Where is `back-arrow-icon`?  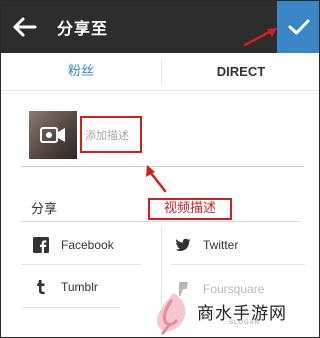
back-arrow-icon is located at coordinates (25, 27).